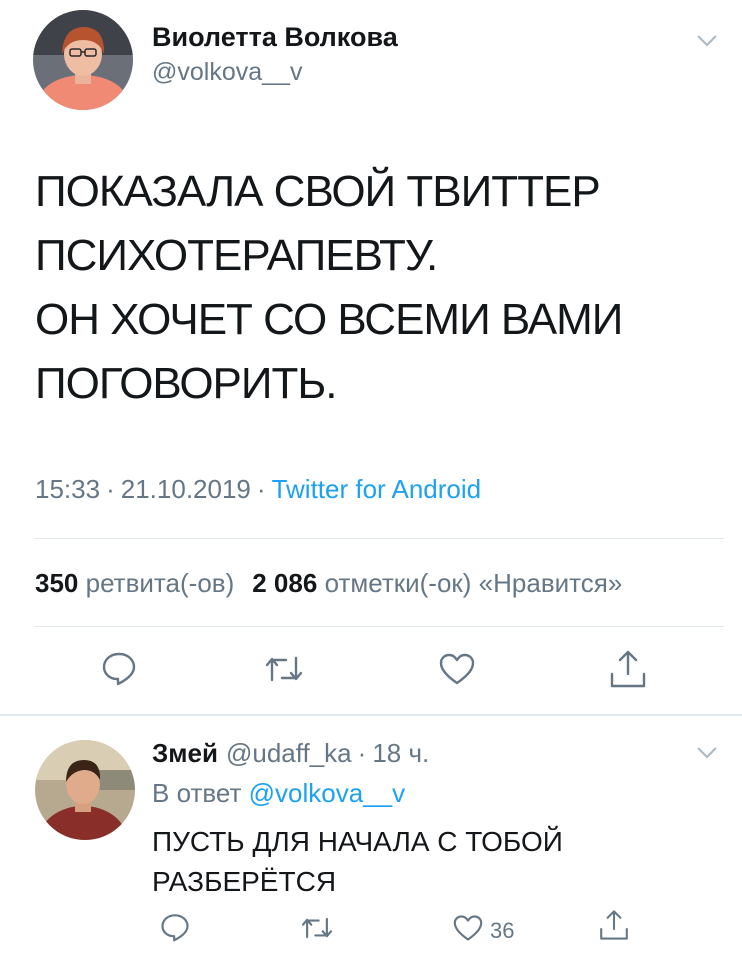 The width and height of the screenshot is (742, 970). I want to click on author-name: Виолетта Волкова, so click(275, 37).